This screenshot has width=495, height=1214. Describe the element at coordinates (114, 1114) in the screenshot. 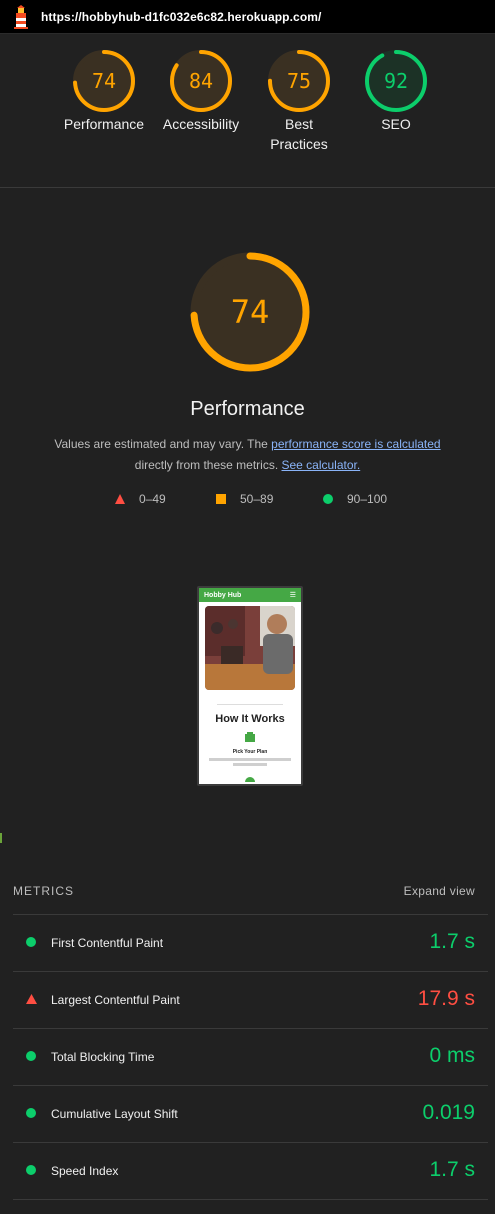

I see `metric-name: Cumulative Layout Shift` at that location.